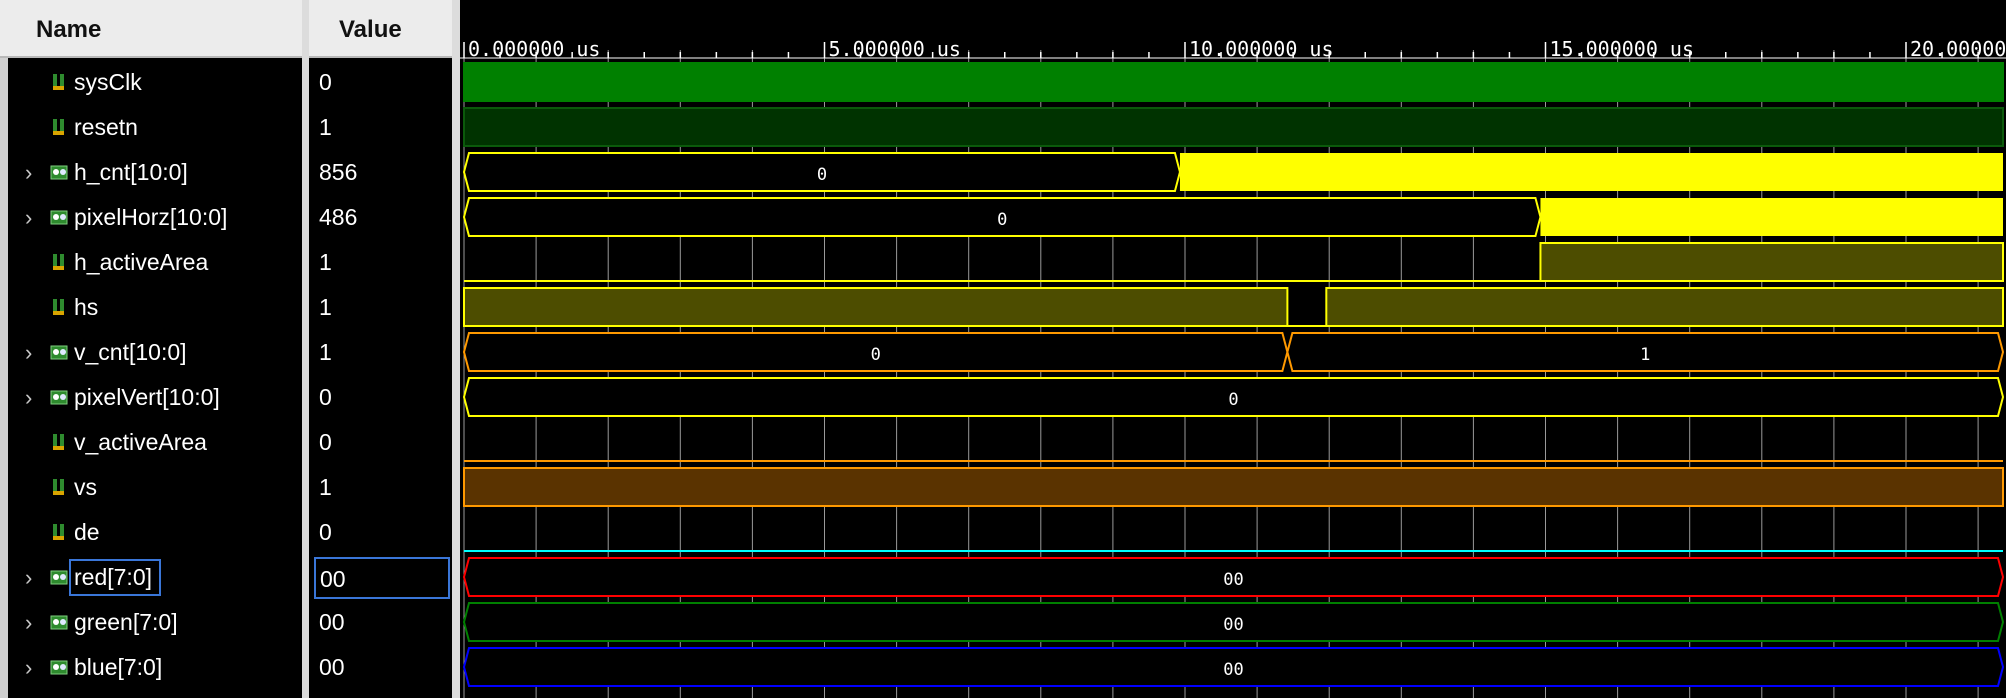  I want to click on time-label: 10.000000 us, so click(1261, 49).